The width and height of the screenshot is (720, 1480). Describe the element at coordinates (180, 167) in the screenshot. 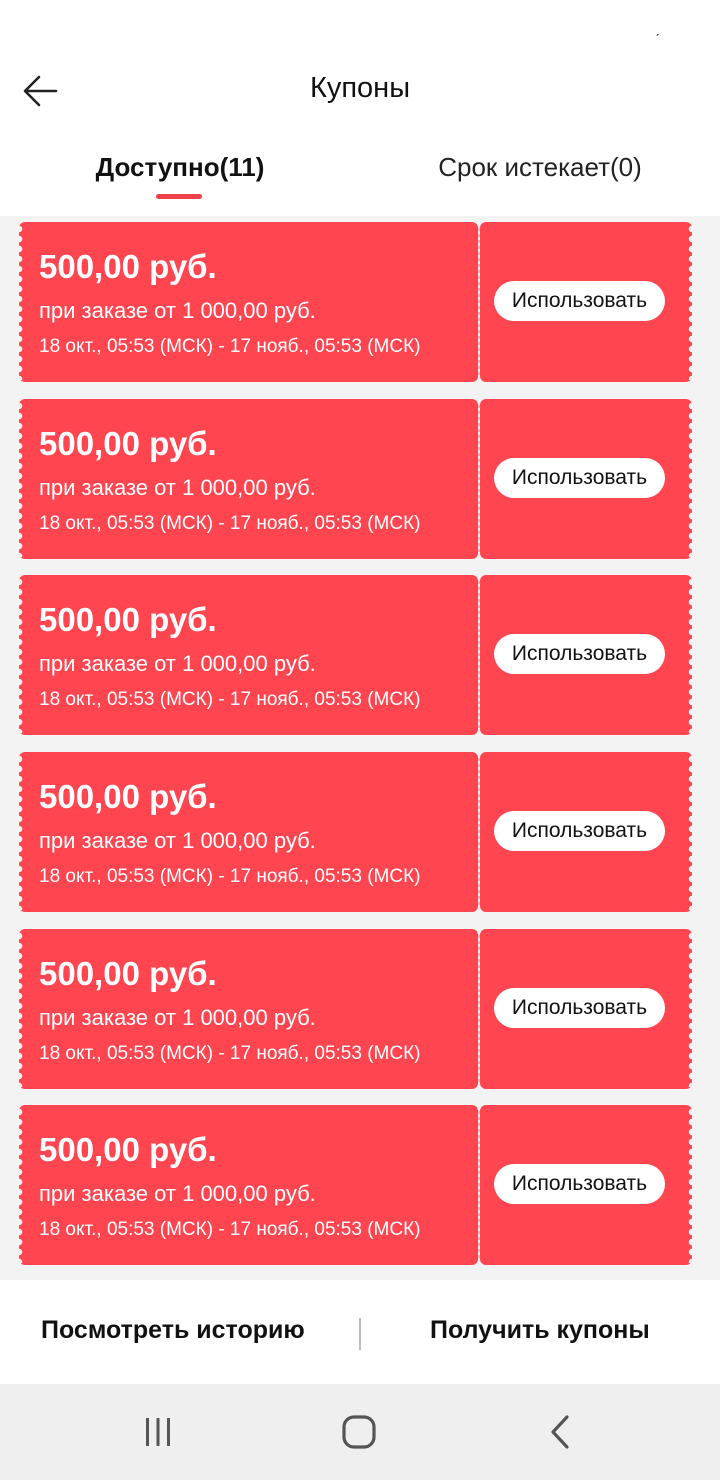

I see `tab-available: Доступно(11)` at that location.